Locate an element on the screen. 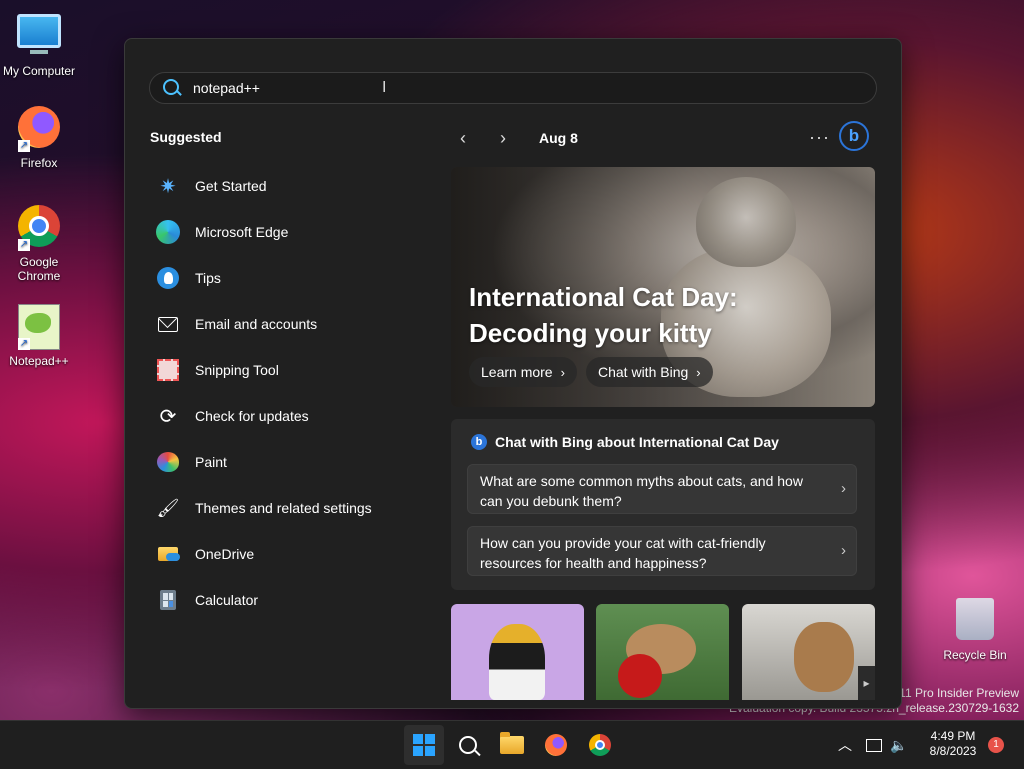  desktop-icon-label: Google Chrome is located at coordinates (39, 269).